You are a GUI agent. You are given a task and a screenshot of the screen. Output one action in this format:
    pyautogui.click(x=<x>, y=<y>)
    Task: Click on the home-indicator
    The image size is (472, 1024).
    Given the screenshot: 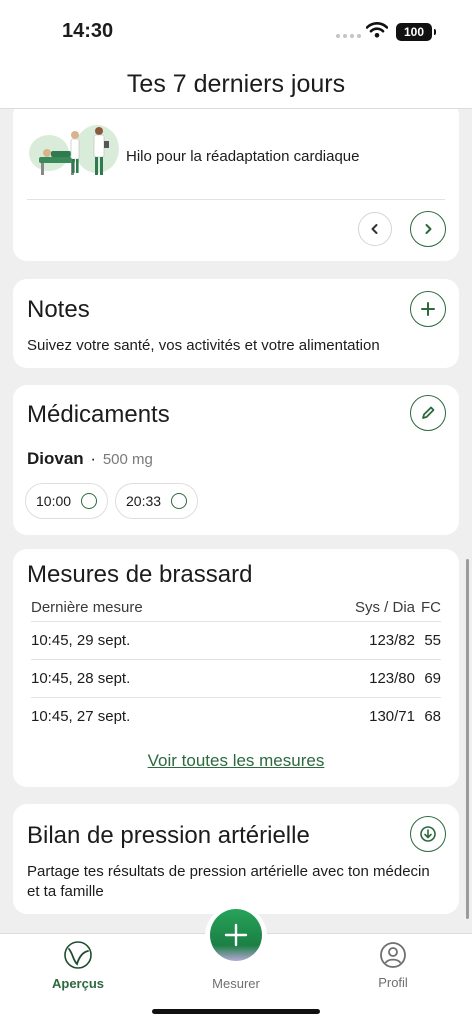 What is the action you would take?
    pyautogui.click(x=236, y=1011)
    